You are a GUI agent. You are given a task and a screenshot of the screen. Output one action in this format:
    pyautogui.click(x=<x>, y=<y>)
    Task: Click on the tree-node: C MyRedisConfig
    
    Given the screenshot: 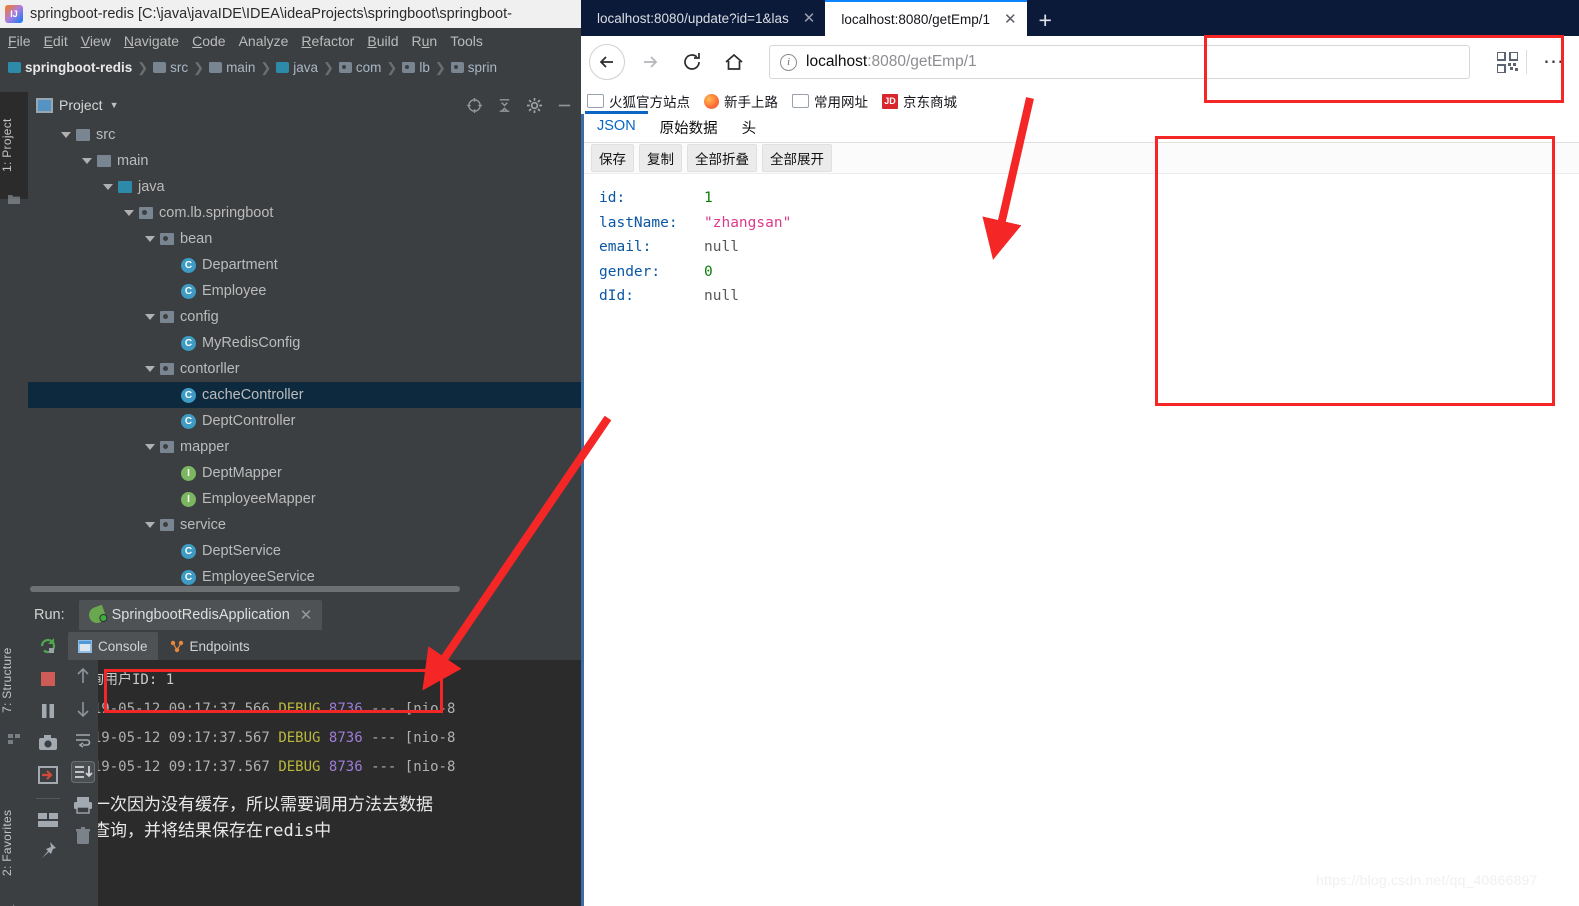 What is the action you would take?
    pyautogui.click(x=304, y=343)
    